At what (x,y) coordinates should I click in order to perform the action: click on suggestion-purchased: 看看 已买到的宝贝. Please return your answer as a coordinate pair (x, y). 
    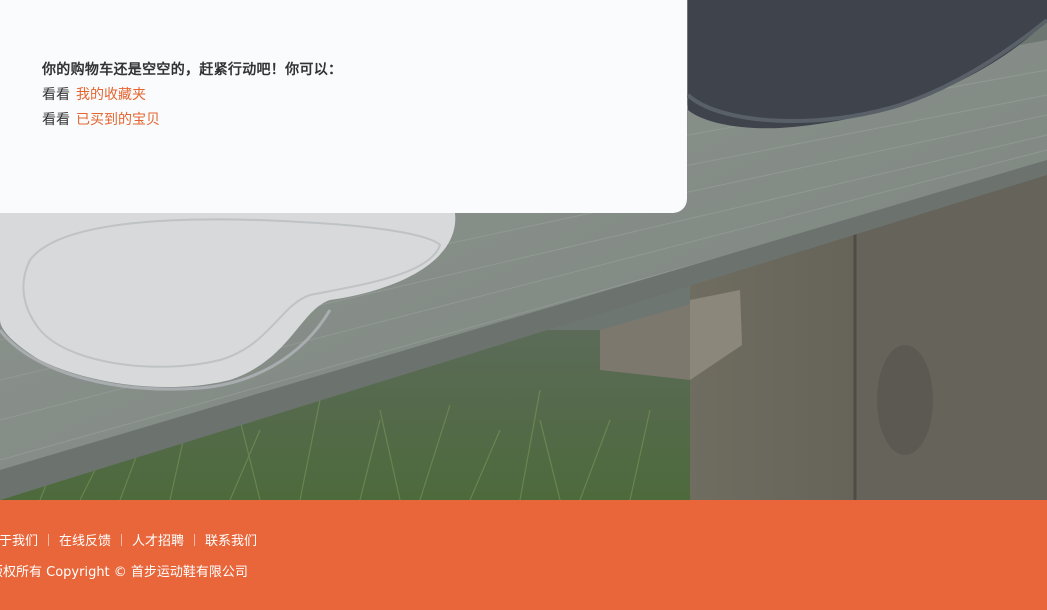
    Looking at the image, I should click on (101, 119).